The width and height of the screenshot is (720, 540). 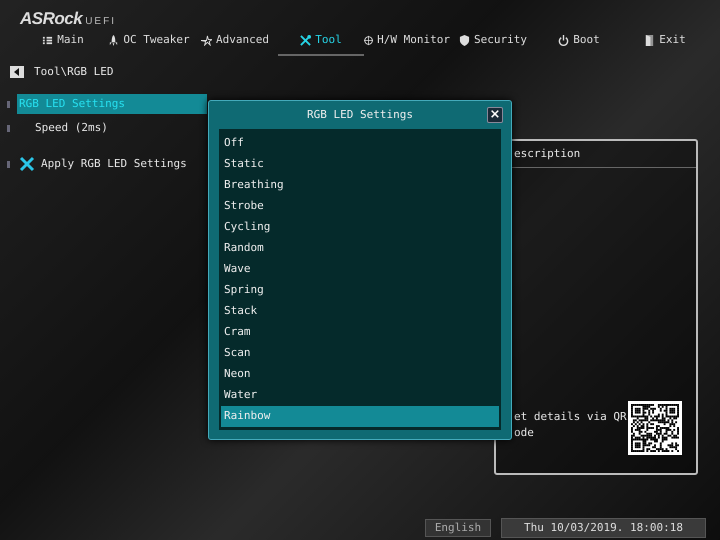 I want to click on option-item: Spring, so click(x=360, y=290).